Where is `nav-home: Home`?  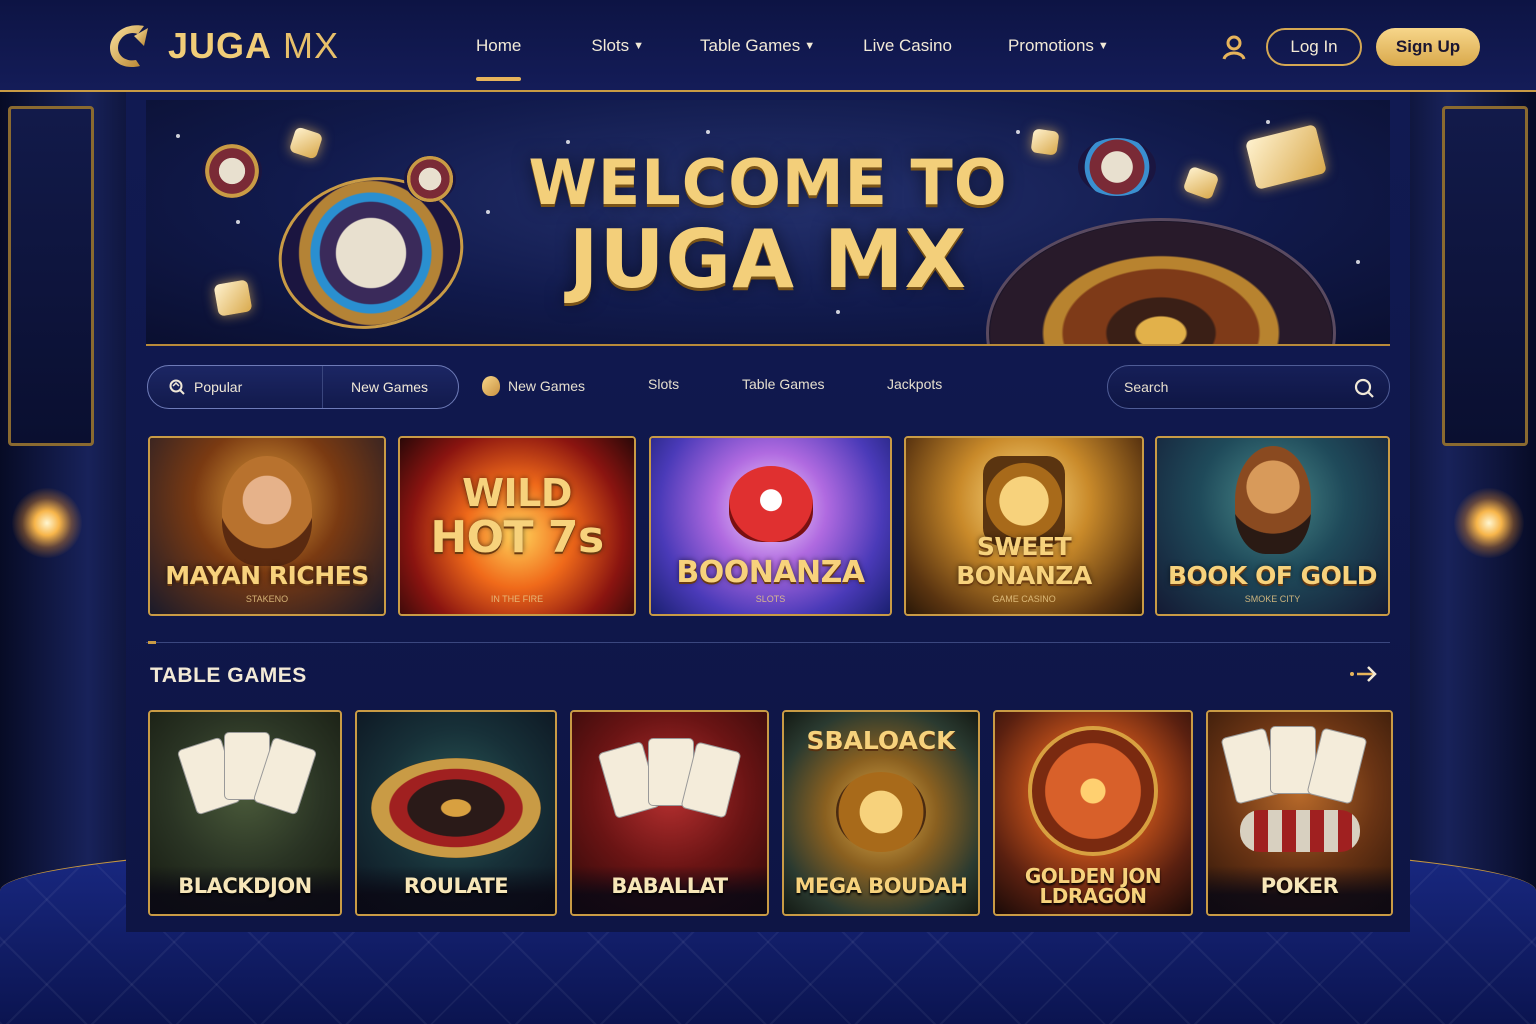
nav-home: Home is located at coordinates (499, 46).